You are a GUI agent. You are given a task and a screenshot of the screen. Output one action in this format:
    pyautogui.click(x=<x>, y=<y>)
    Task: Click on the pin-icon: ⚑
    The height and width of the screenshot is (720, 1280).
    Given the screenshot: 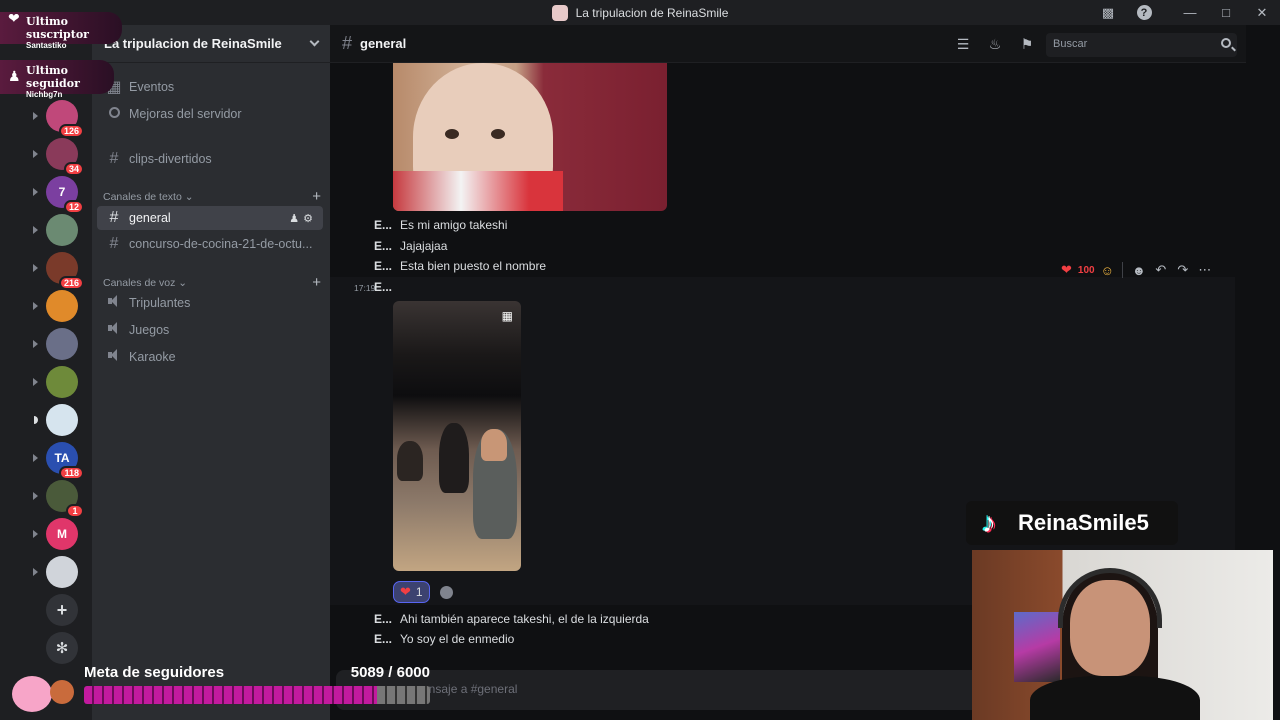 What is the action you would take?
    pyautogui.click(x=1027, y=44)
    